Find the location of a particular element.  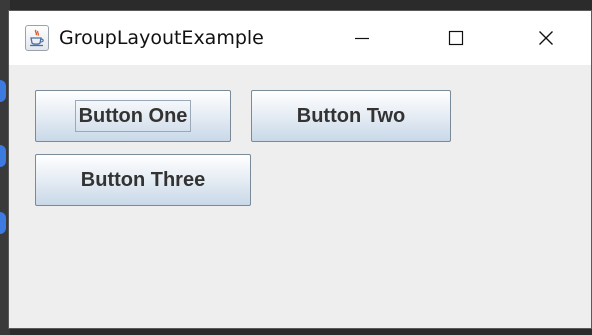

maximize-button is located at coordinates (456, 38).